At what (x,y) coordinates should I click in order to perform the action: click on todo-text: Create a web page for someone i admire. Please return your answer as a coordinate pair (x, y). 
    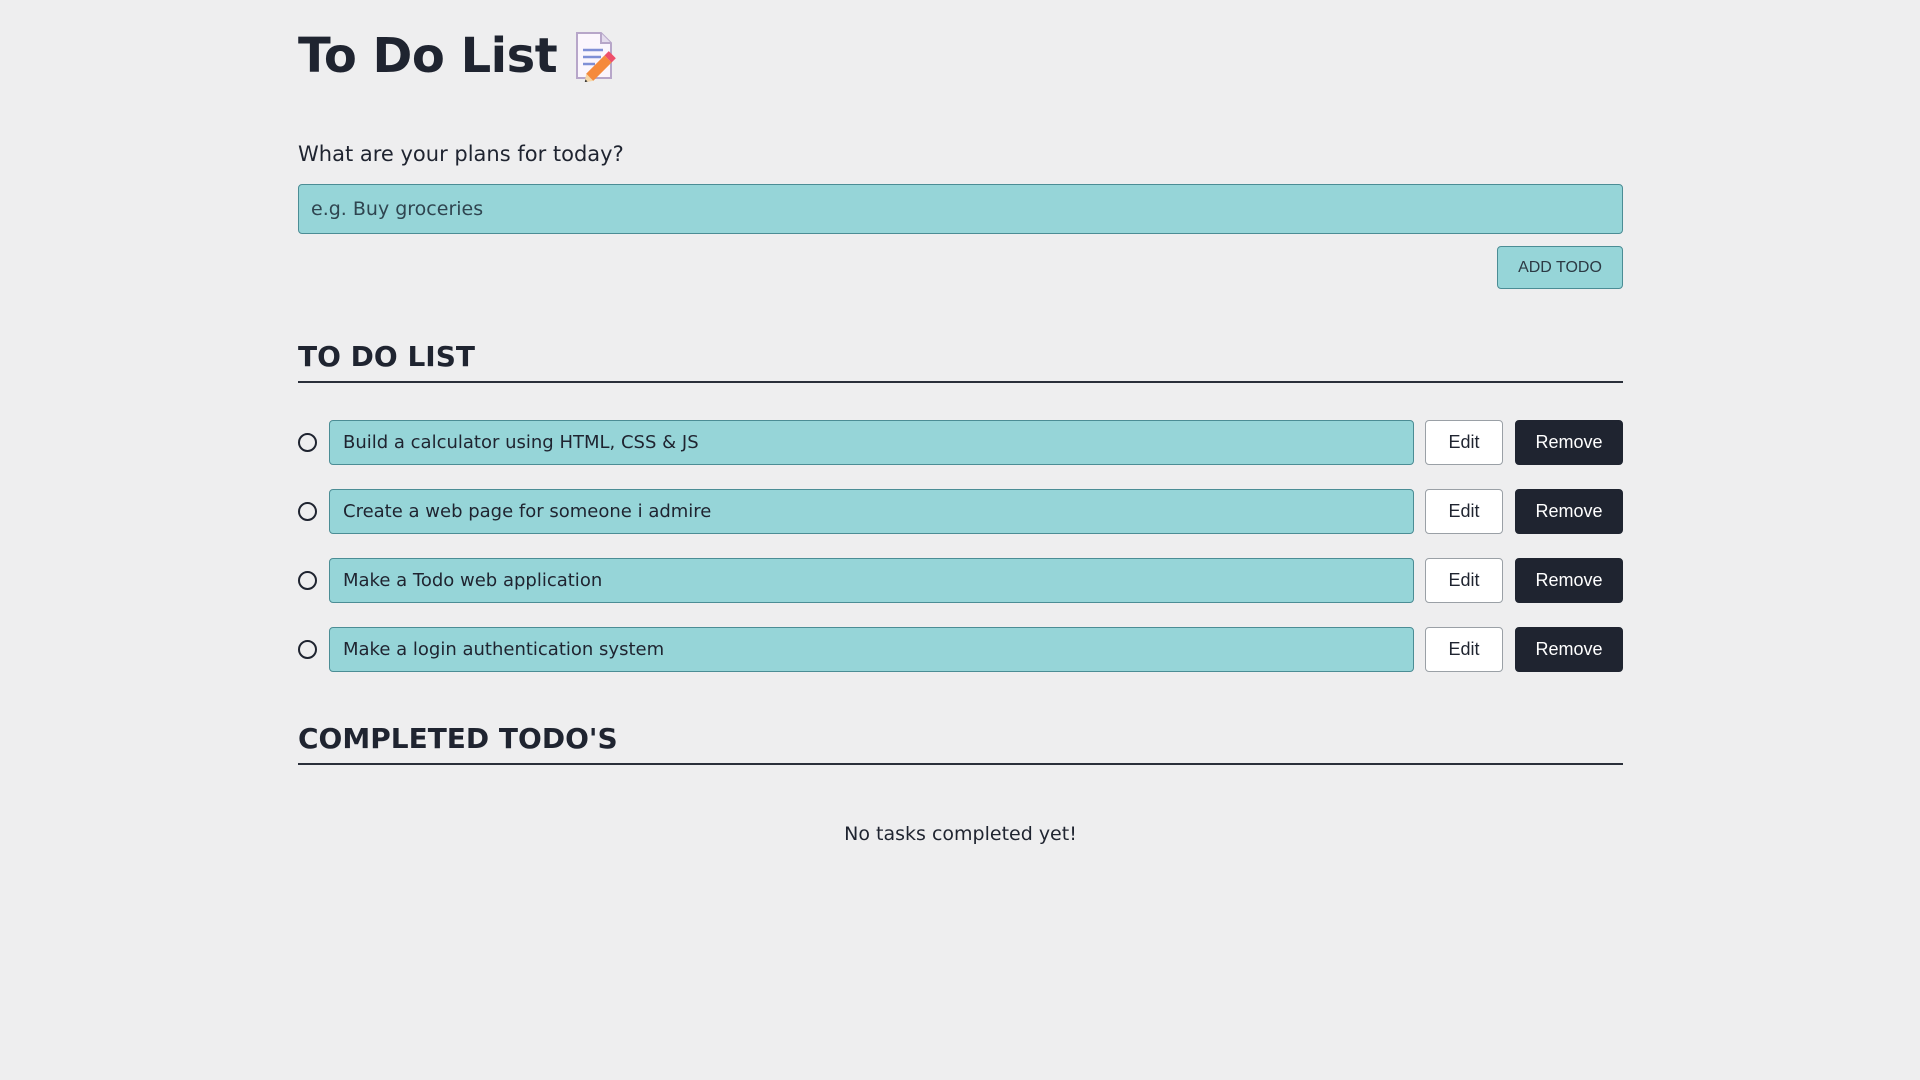
    Looking at the image, I should click on (871, 511).